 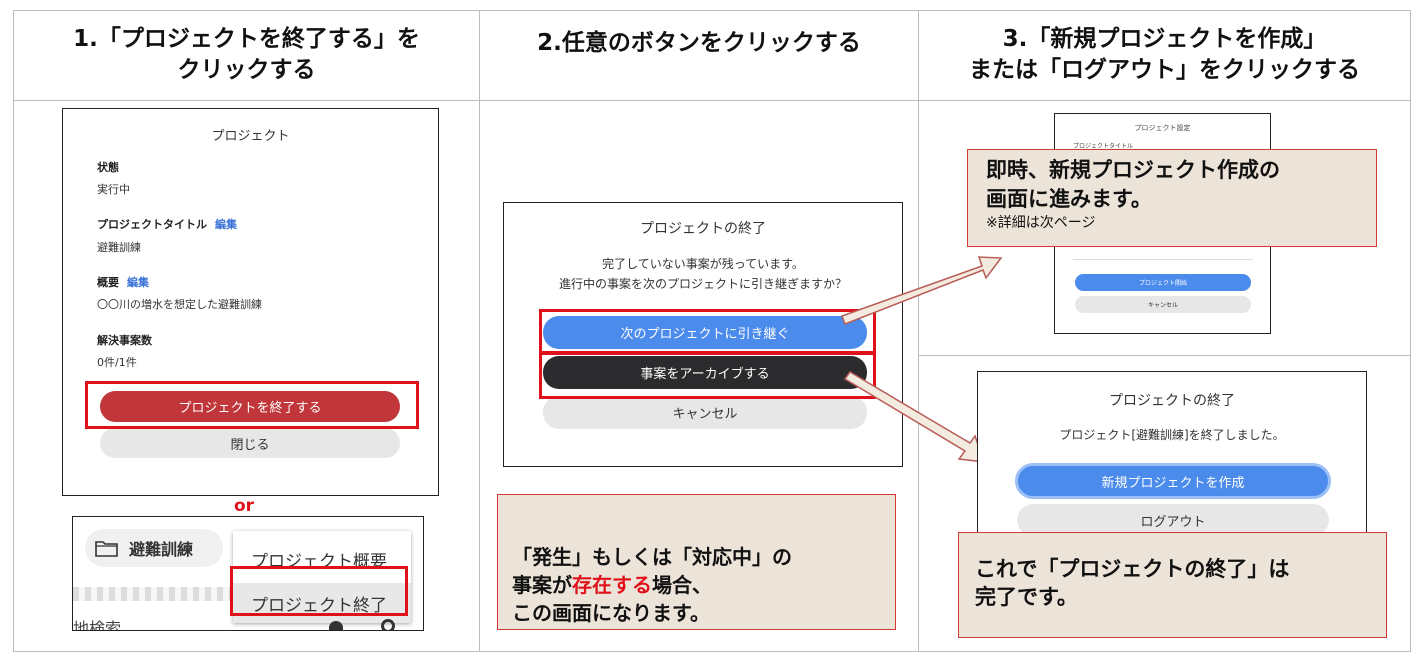 What do you see at coordinates (1163, 282) in the screenshot?
I see `start-project-button: プロジェクト開始` at bounding box center [1163, 282].